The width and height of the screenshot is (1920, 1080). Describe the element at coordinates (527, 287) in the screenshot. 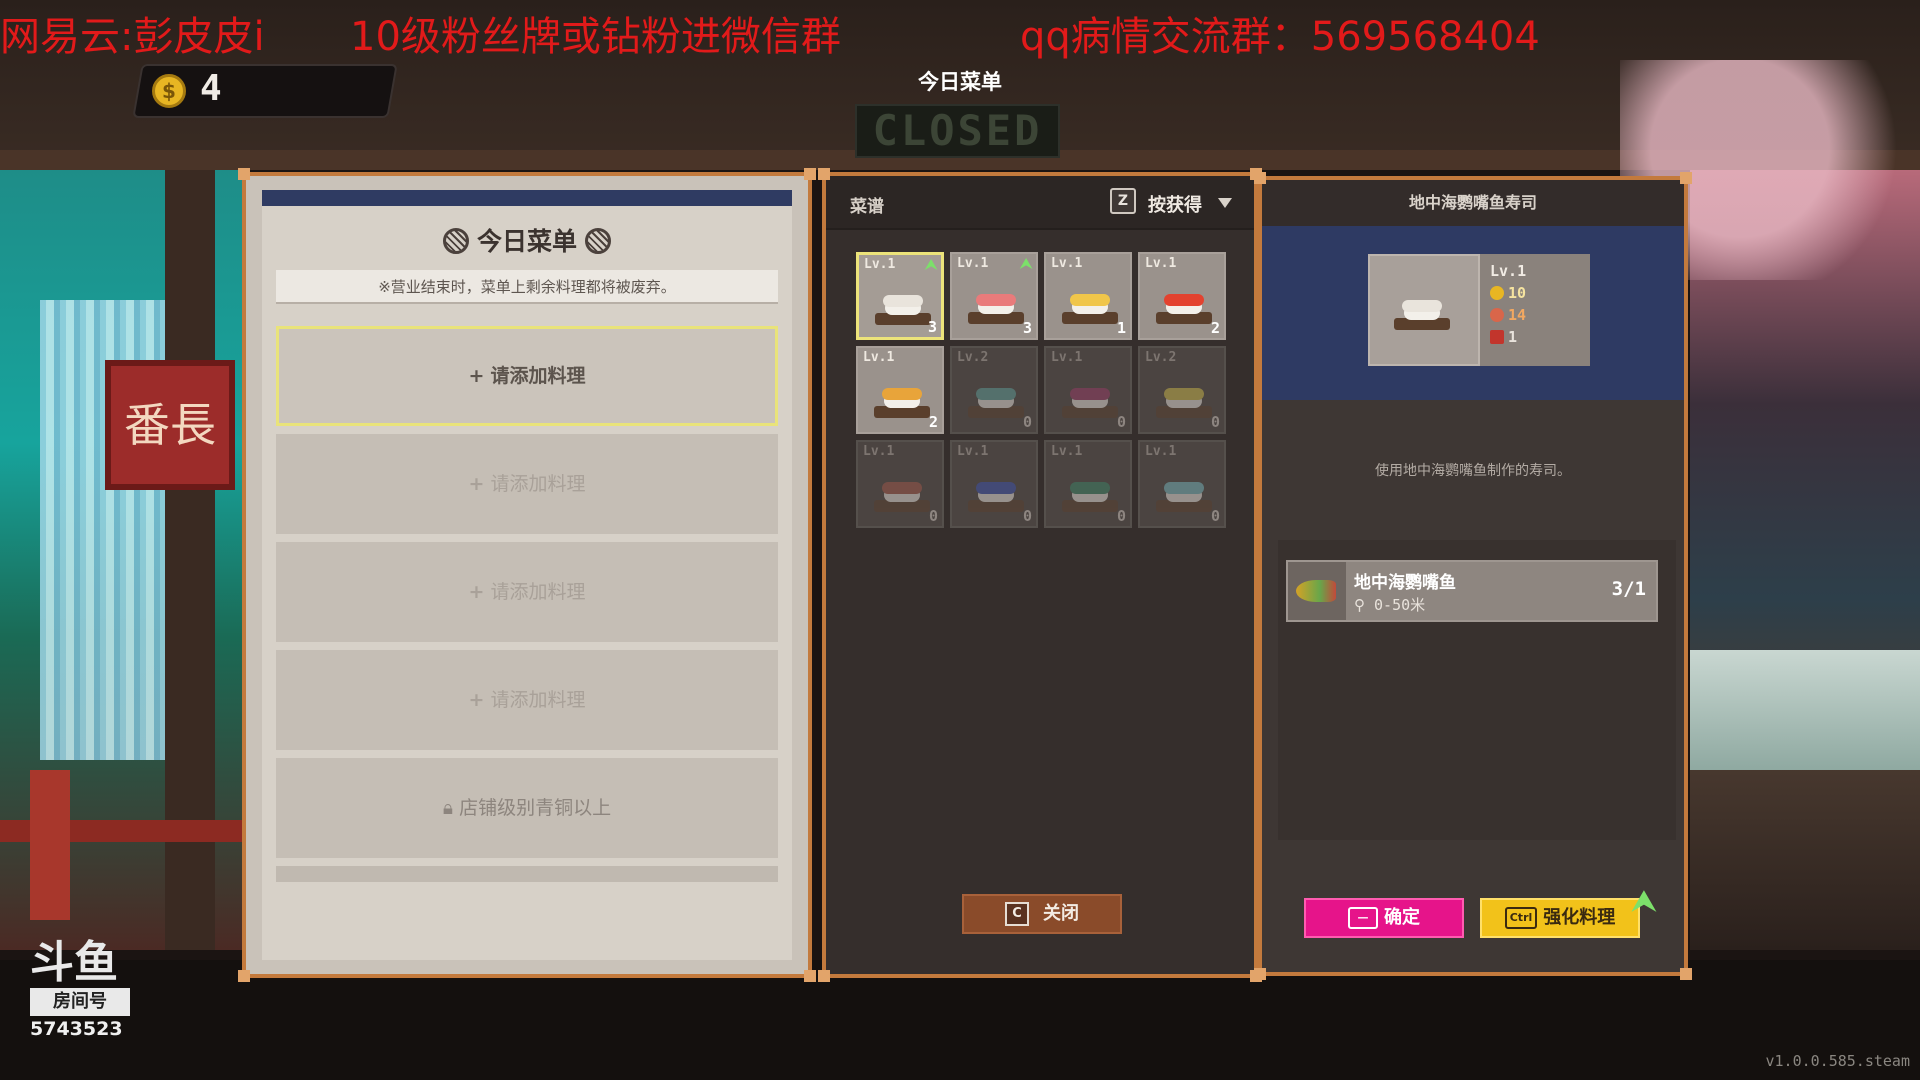

I see `menu-note: ※营业结束时，菜单上剩余料理都将被废弃。` at that location.